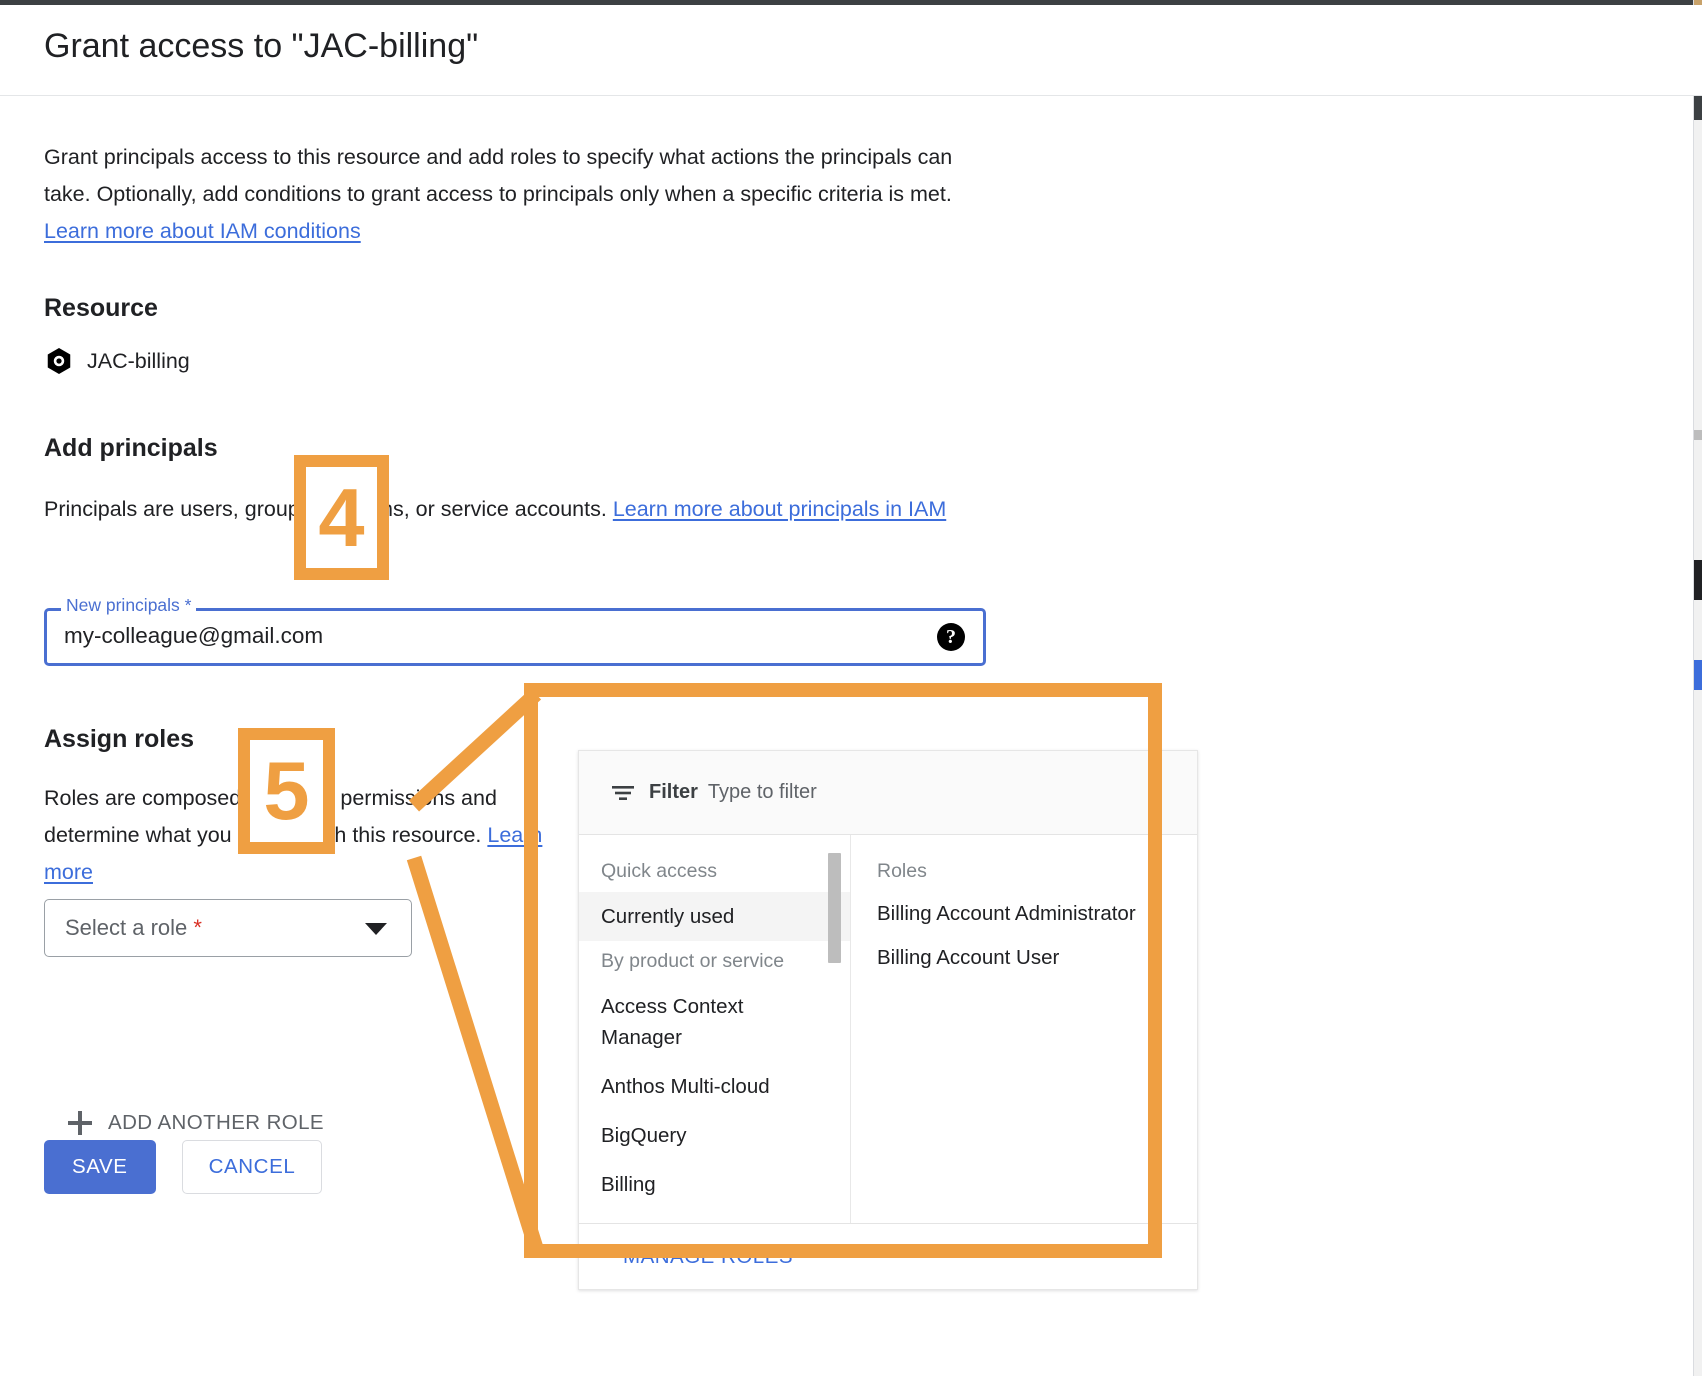 The width and height of the screenshot is (1702, 1376). What do you see at coordinates (1024, 914) in the screenshot?
I see `role-item-billing-account-administrator: Billing Account Administrator` at bounding box center [1024, 914].